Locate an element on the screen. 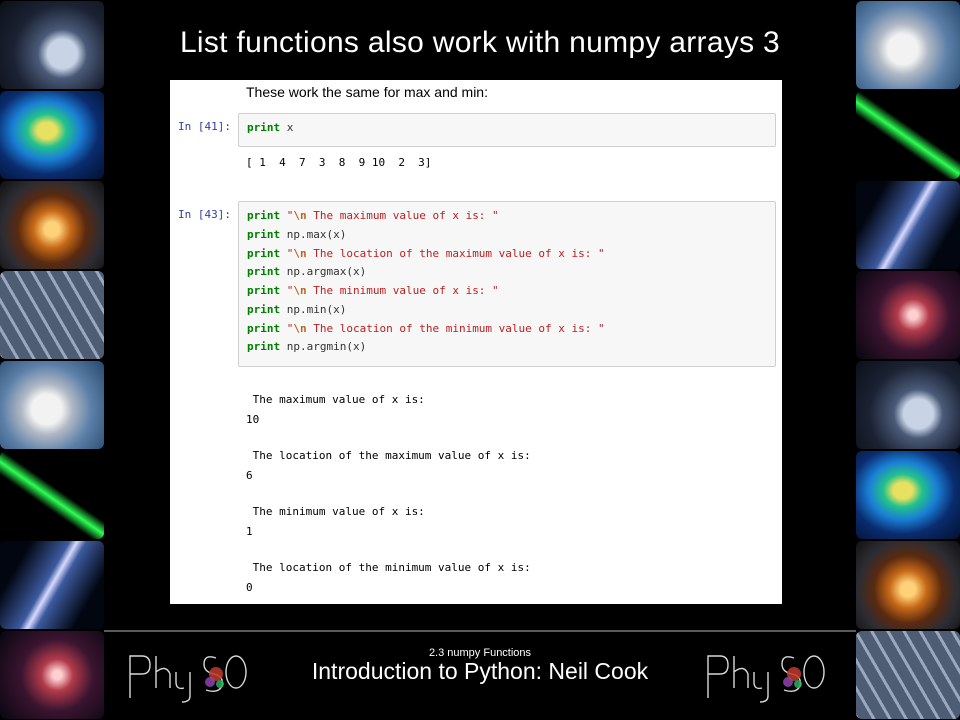 The width and height of the screenshot is (960, 720). left-image-column is located at coordinates (52, 360).